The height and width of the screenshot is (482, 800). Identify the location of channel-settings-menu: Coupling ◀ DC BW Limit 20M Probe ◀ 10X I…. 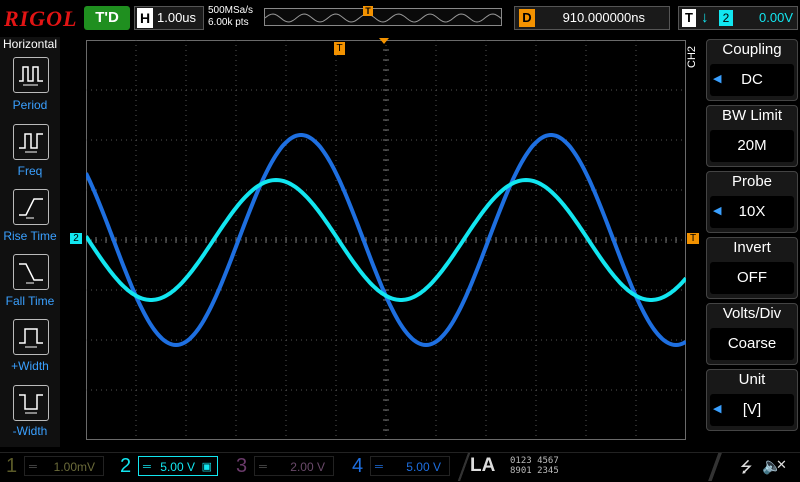
(750, 247).